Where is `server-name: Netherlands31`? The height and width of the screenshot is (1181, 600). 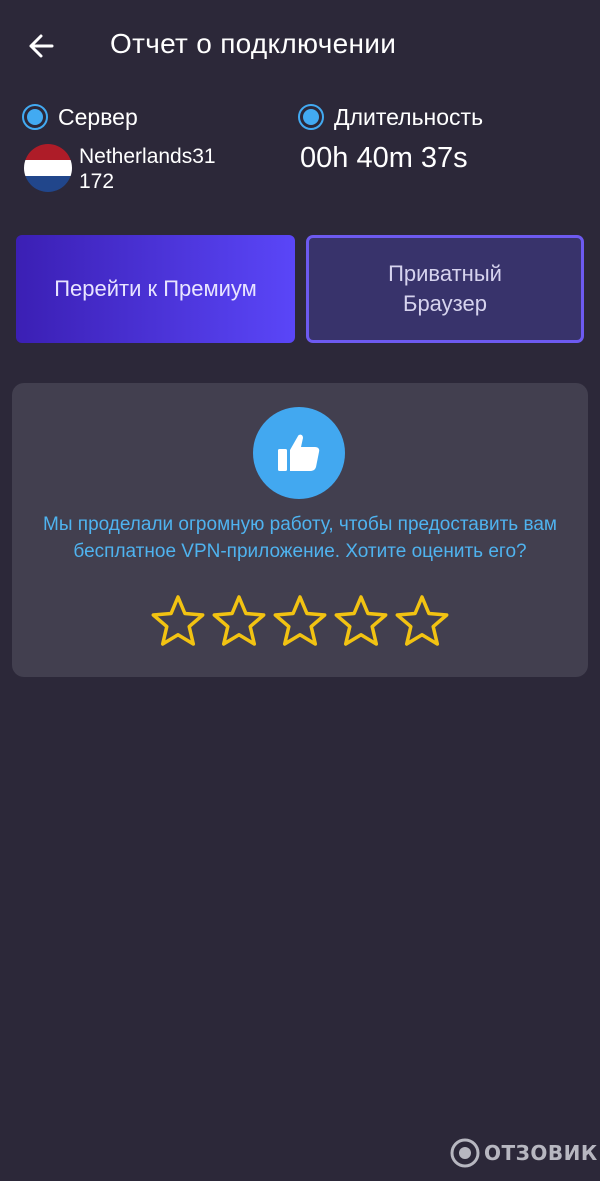
server-name: Netherlands31 is located at coordinates (147, 156).